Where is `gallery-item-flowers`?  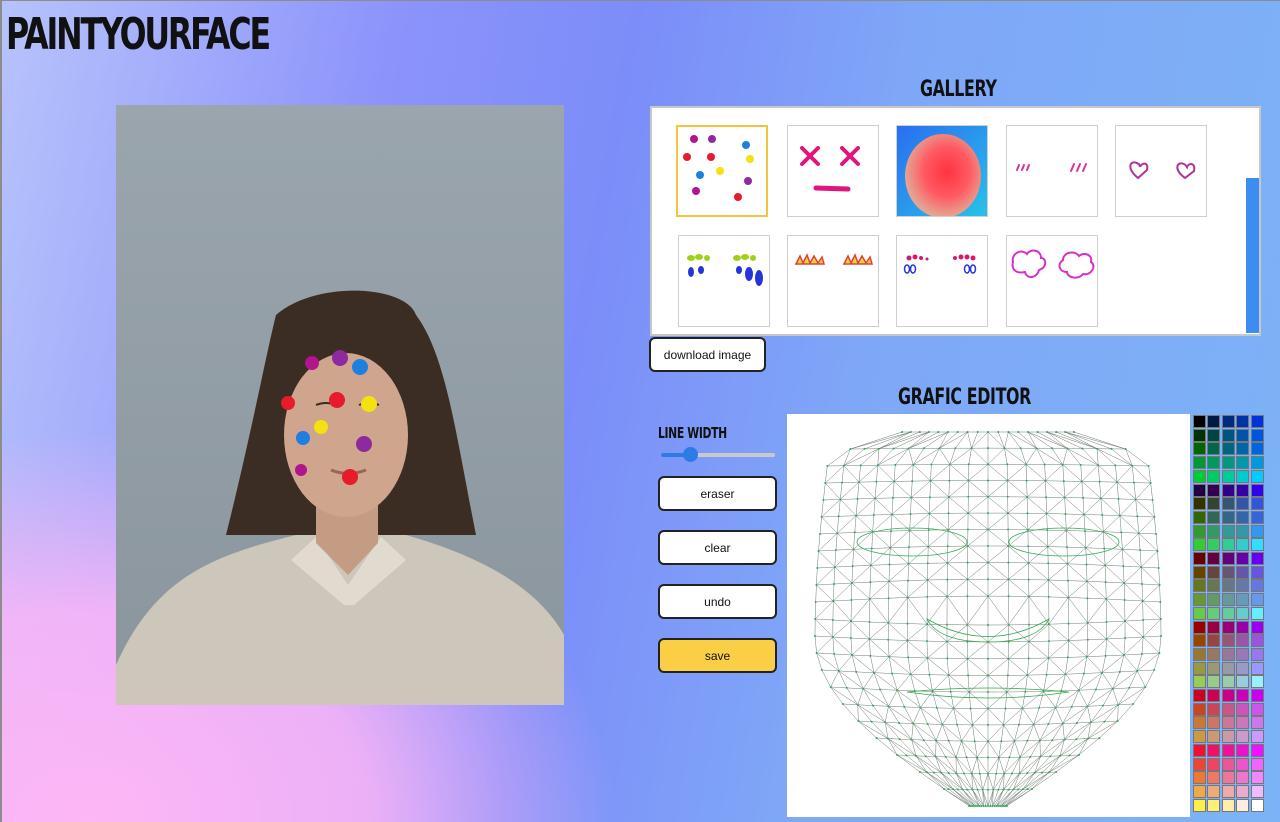
gallery-item-flowers is located at coordinates (722, 171).